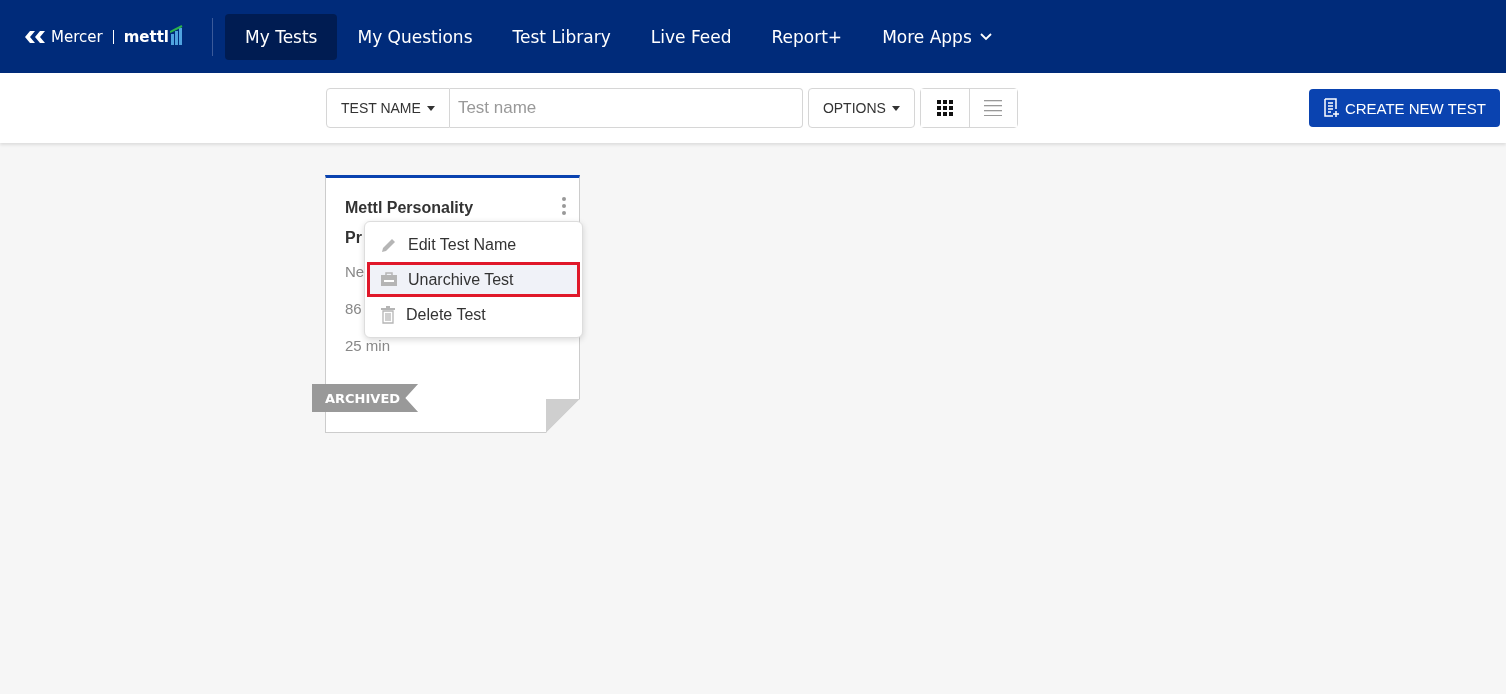  What do you see at coordinates (861, 108) in the screenshot?
I see `options-dropdown: OPTIONS` at bounding box center [861, 108].